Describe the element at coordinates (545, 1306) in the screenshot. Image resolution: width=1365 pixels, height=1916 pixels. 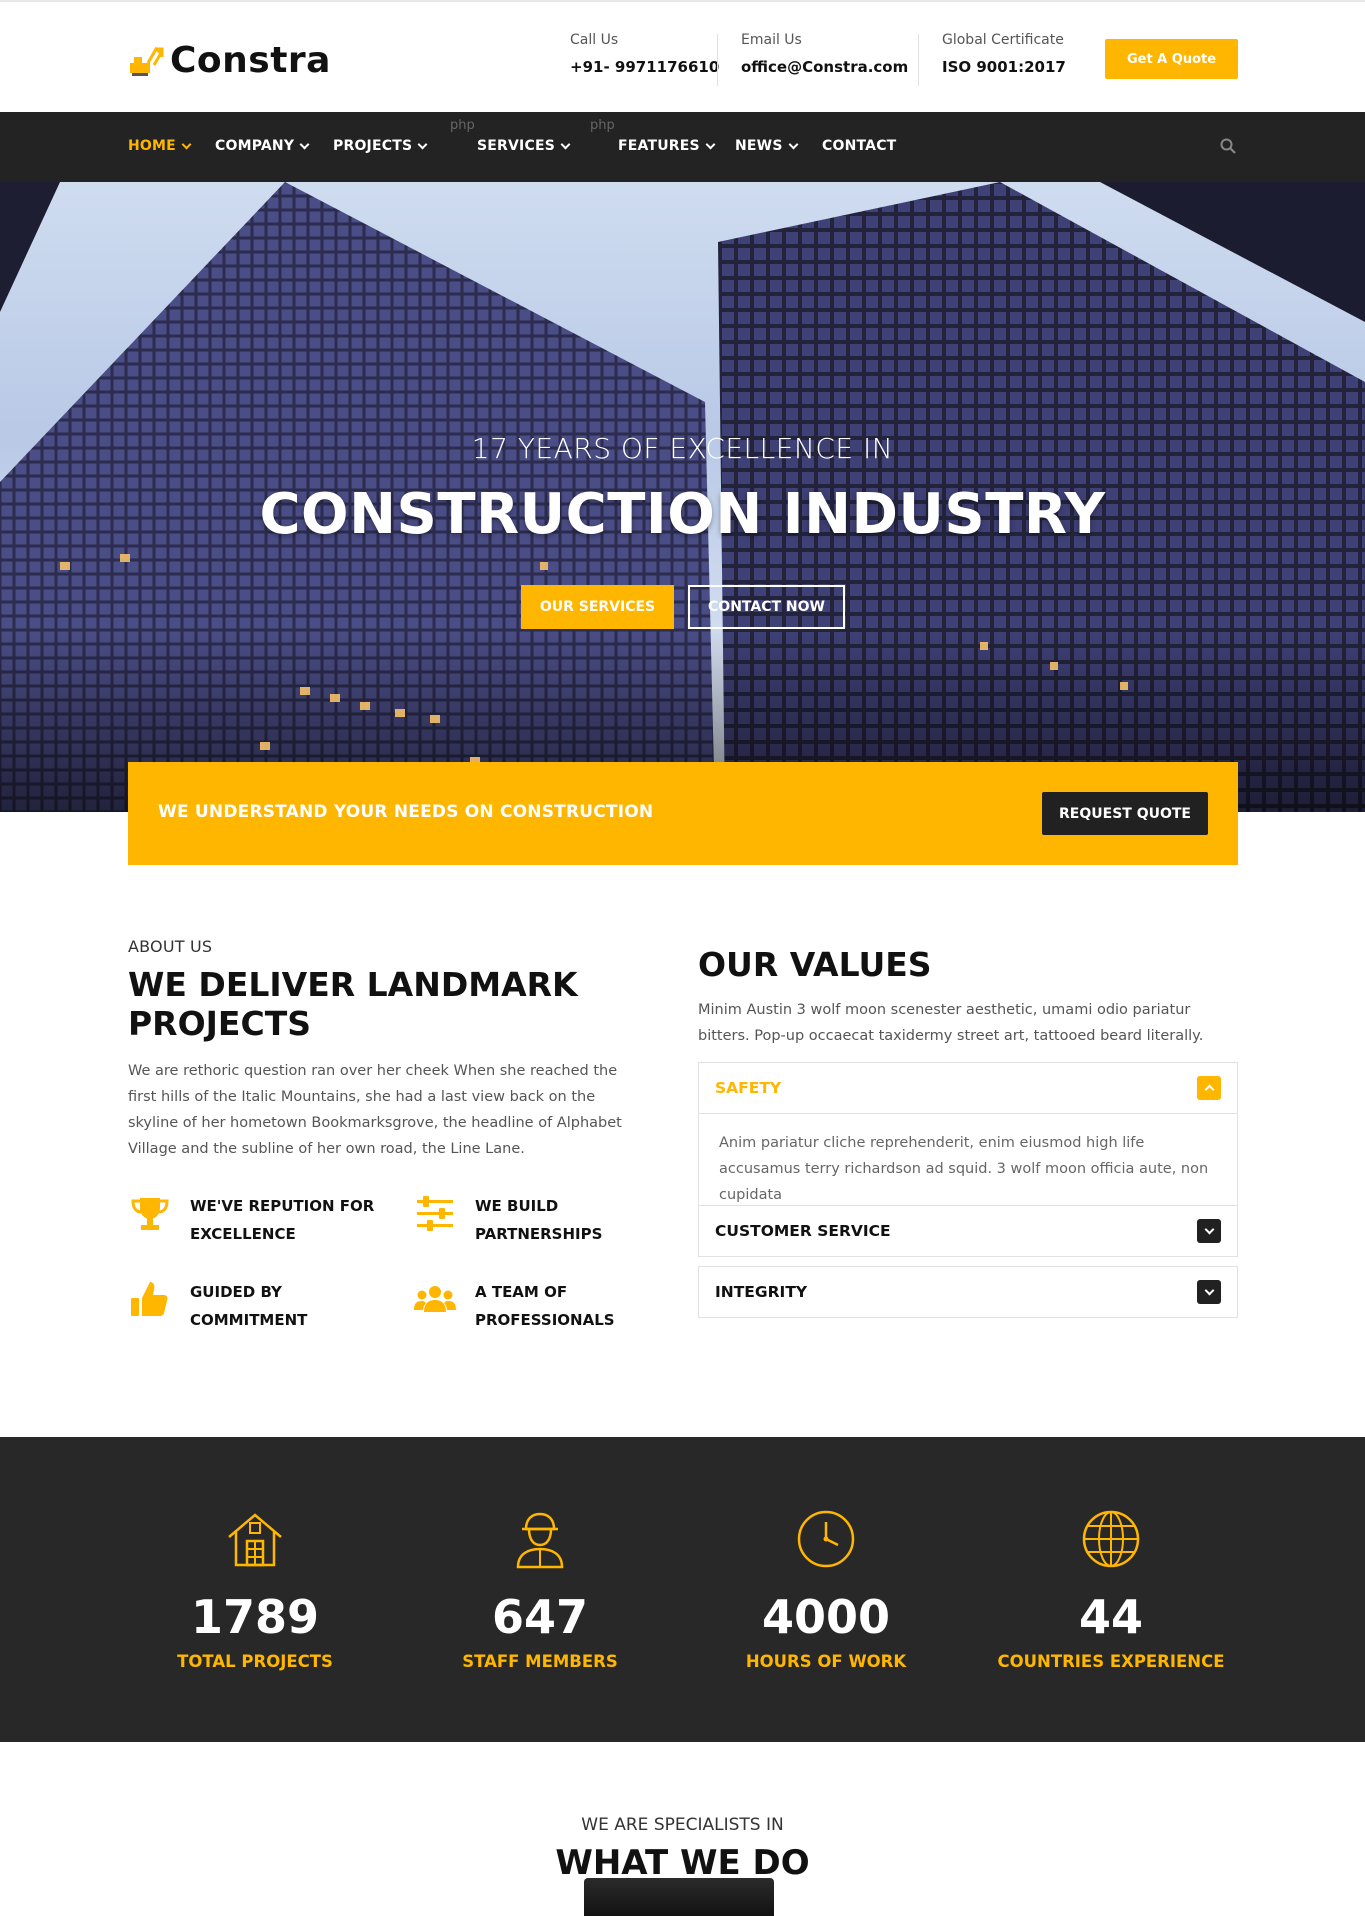
I see `feature-label: A TEAM OF PROFESSIONALS` at that location.